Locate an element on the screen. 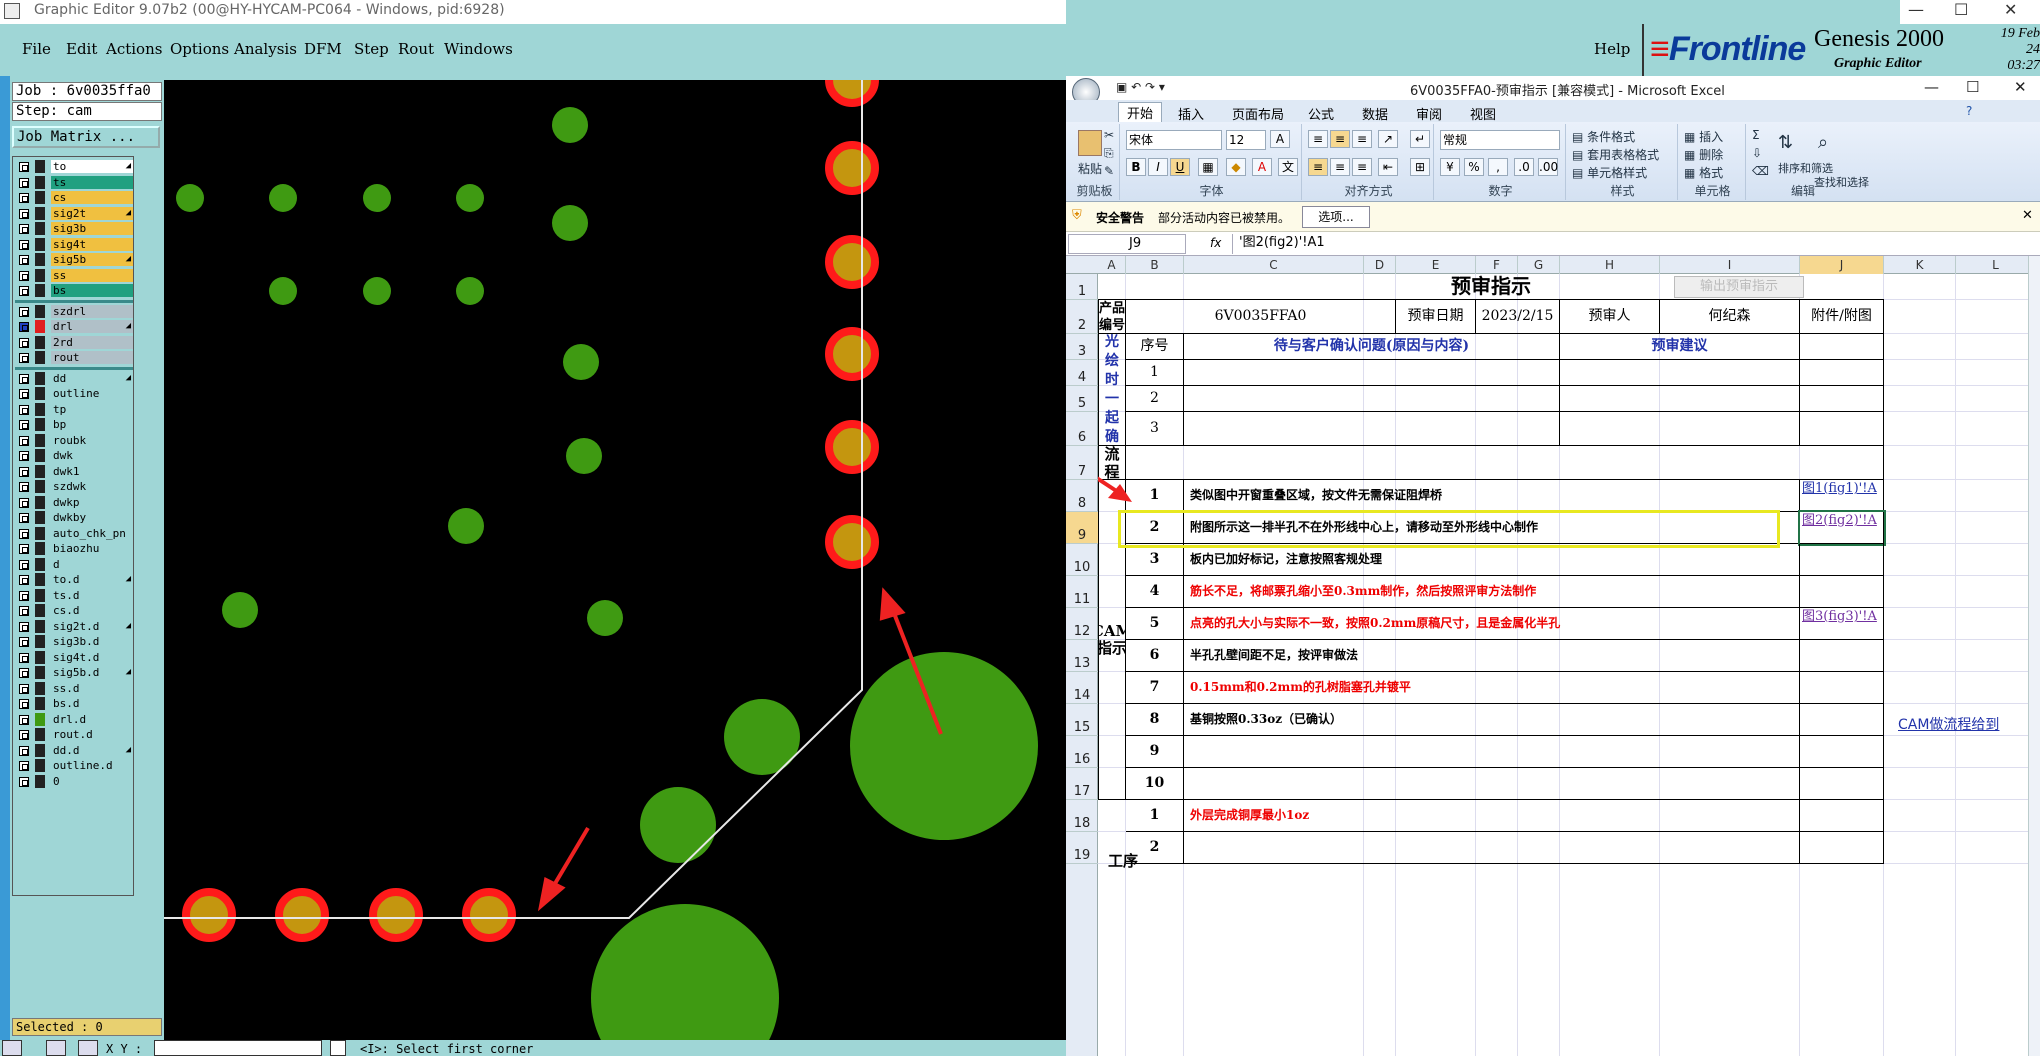 This screenshot has width=2040, height=1056. format-cells-button: ▦ 格式 is located at coordinates (1703, 172).